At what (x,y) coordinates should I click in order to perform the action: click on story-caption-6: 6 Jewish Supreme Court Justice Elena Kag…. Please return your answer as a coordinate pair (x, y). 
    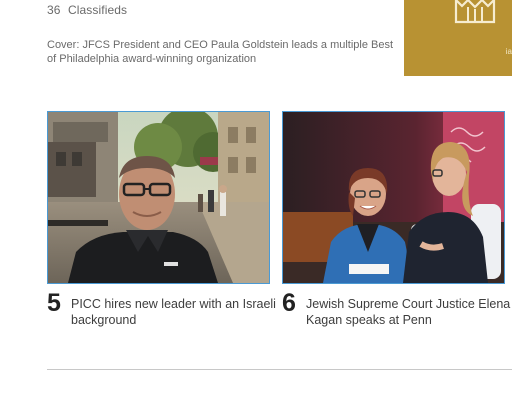
    Looking at the image, I should click on (396, 308).